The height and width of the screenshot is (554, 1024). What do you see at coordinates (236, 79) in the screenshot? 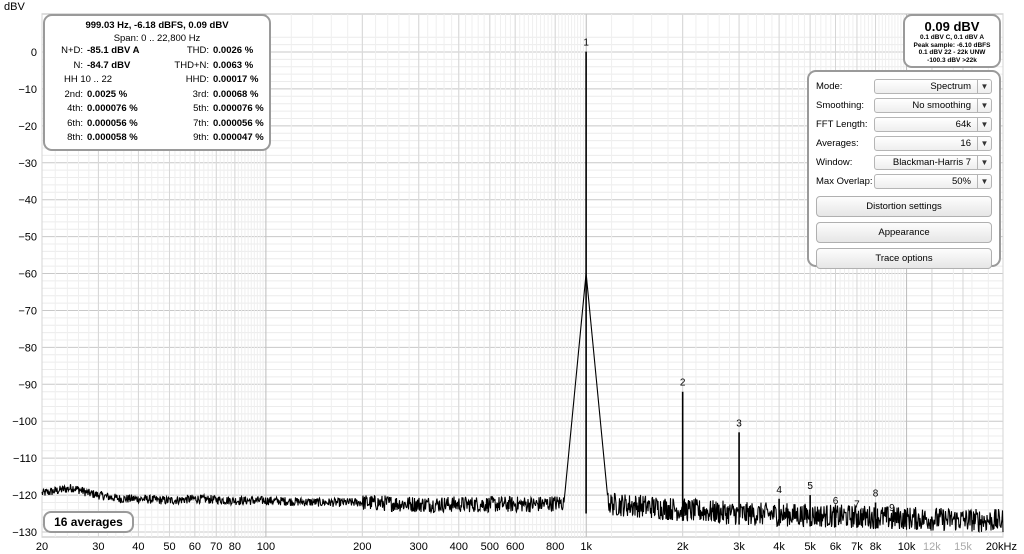
I see `stats-value: 0.00017 %` at bounding box center [236, 79].